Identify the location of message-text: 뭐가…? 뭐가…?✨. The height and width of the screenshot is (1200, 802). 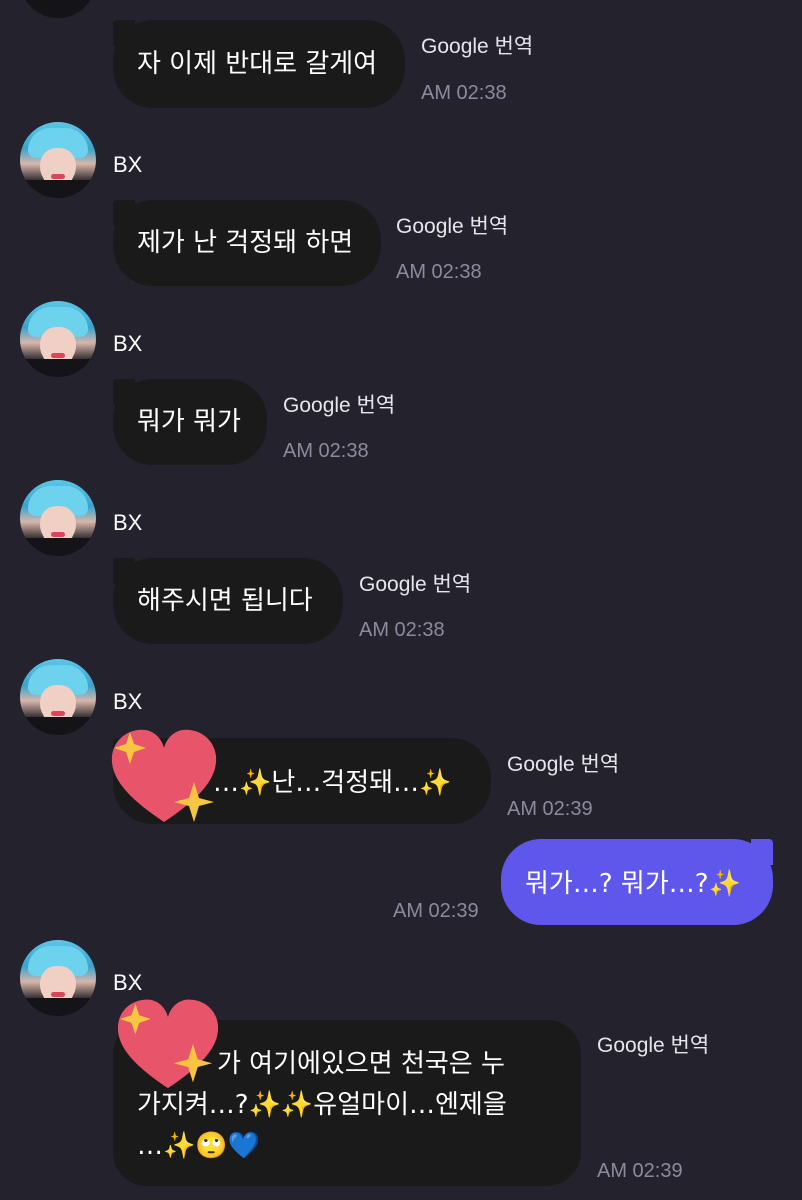
(633, 884).